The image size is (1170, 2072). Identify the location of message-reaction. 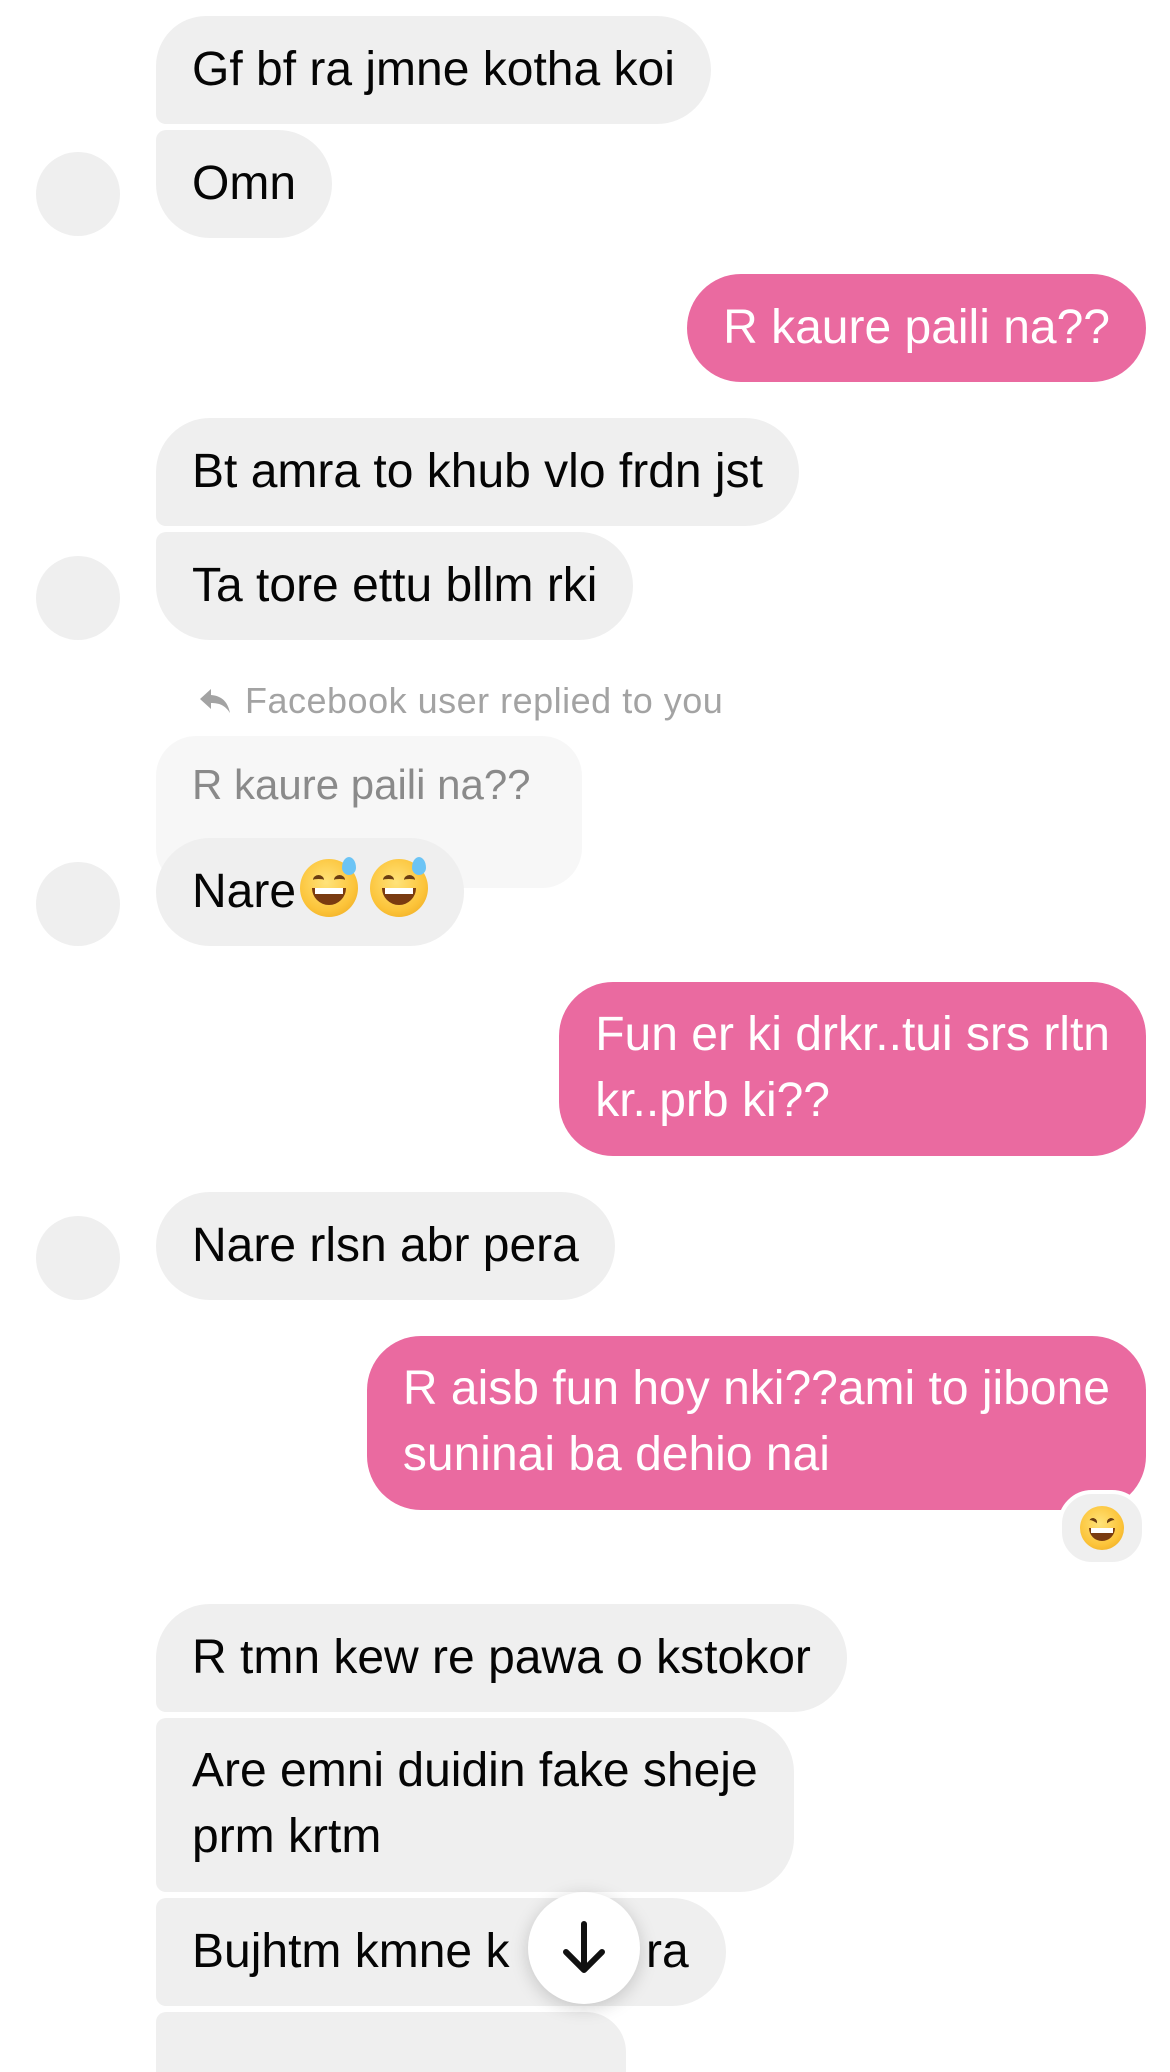
(1102, 1528).